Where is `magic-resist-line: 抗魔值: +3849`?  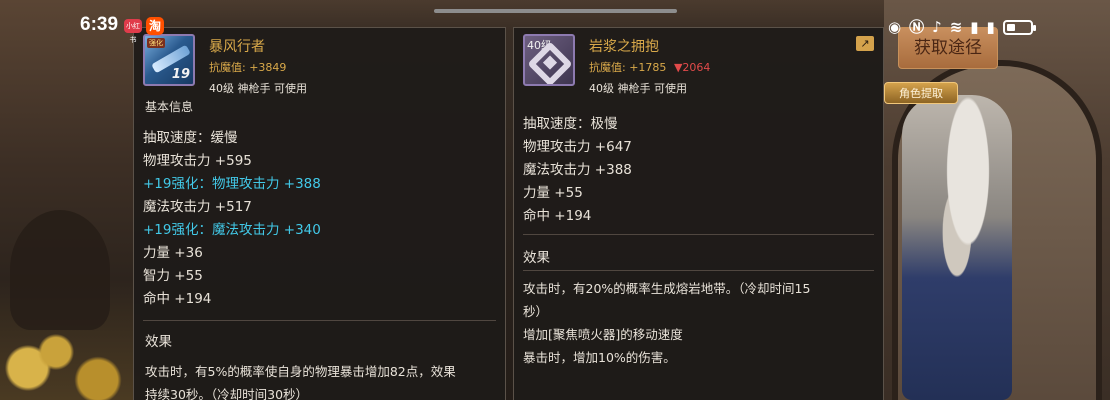
magic-resist-line: 抗魔值: +3849 is located at coordinates (247, 67).